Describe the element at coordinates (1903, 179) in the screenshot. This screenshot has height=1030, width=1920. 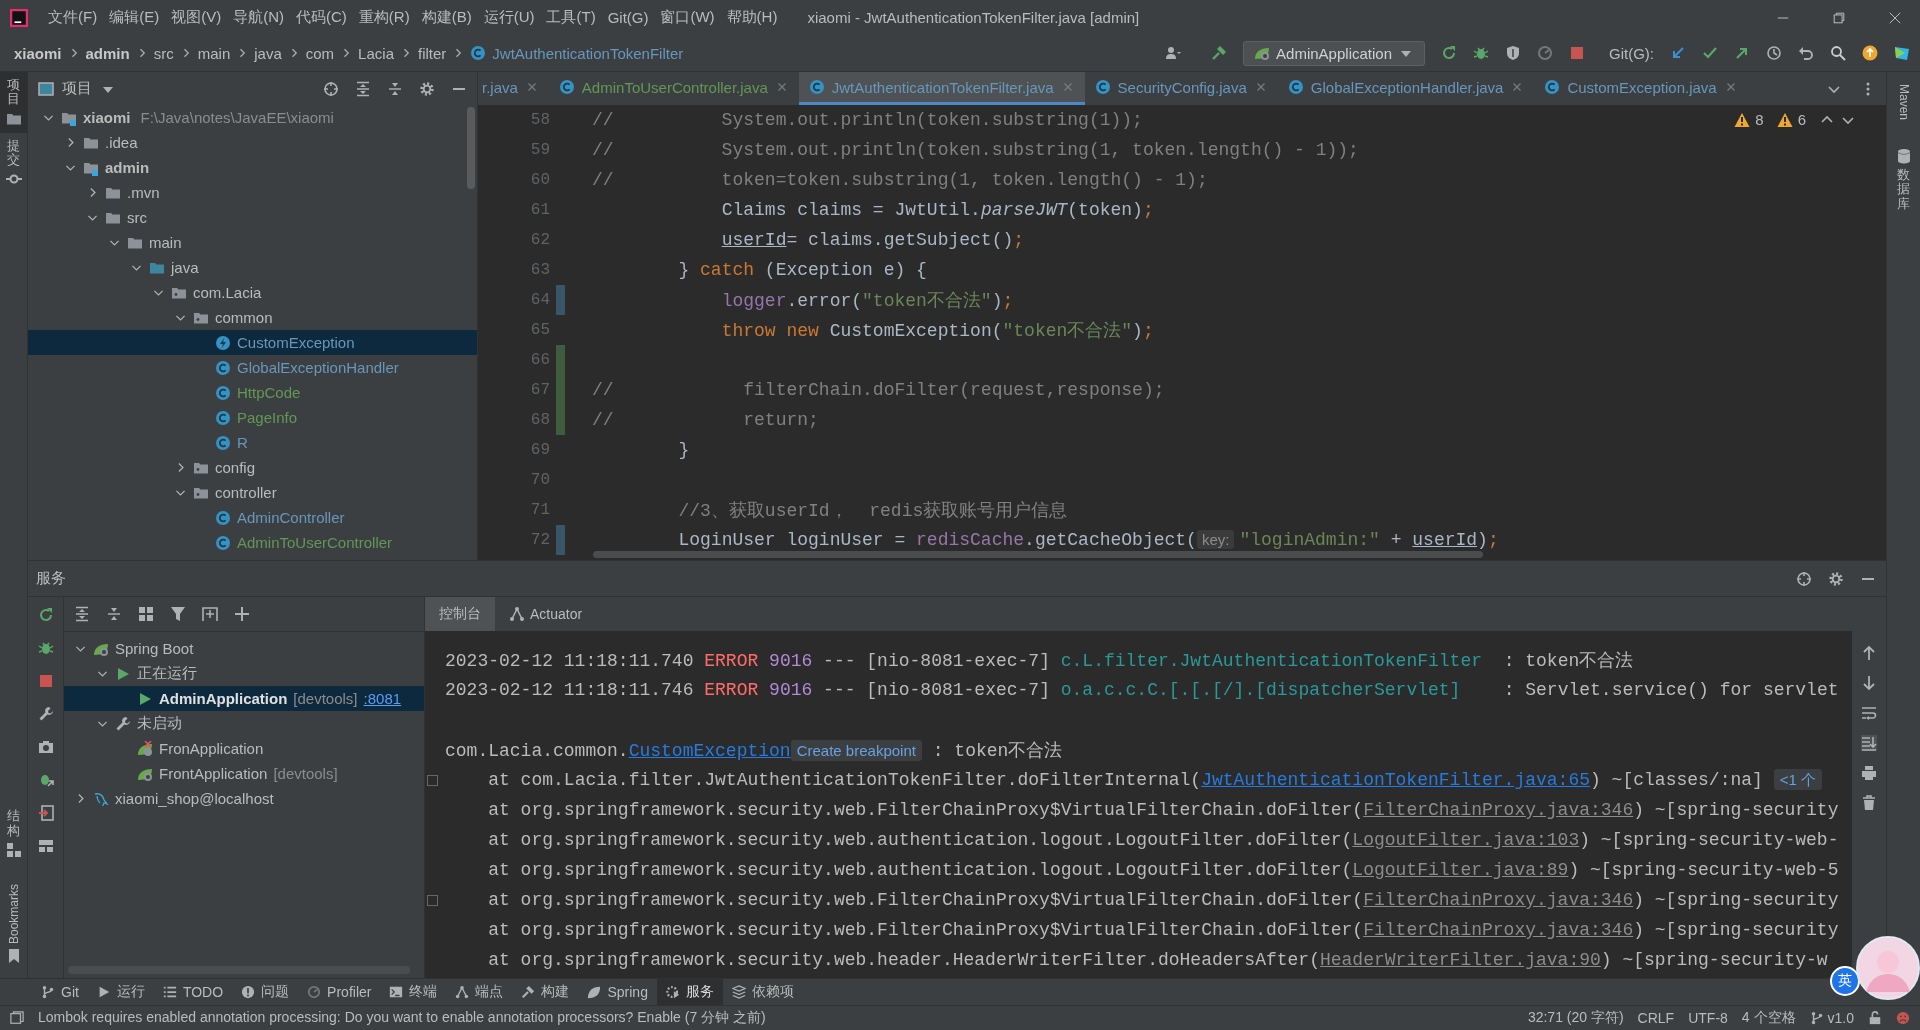
I see `tool-window-button: 数据库` at that location.